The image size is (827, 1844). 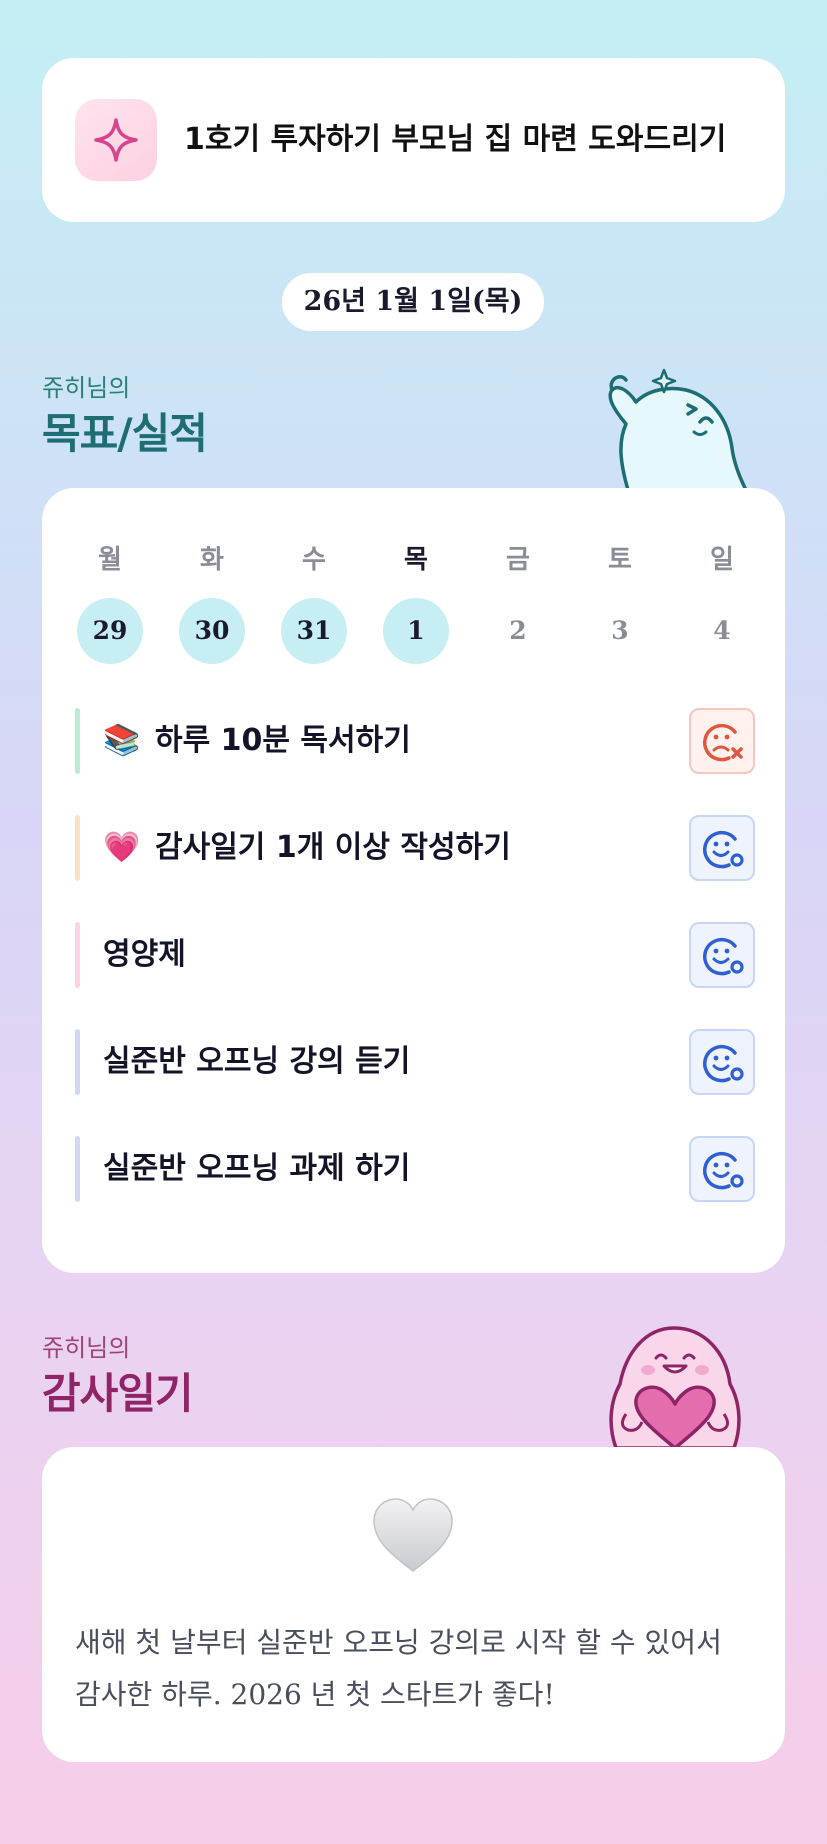 What do you see at coordinates (257, 1061) in the screenshot?
I see `task-text: 실준반 오프닝 강의 듣기` at bounding box center [257, 1061].